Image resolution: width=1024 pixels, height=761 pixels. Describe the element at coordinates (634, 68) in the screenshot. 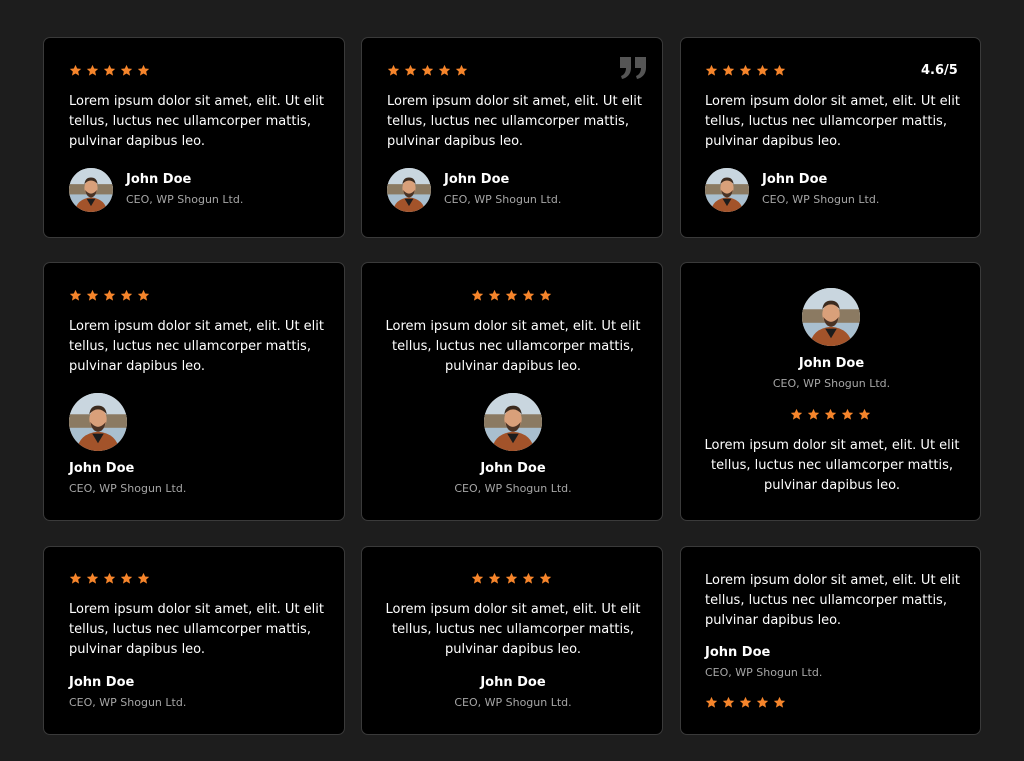

I see `quote-icon` at that location.